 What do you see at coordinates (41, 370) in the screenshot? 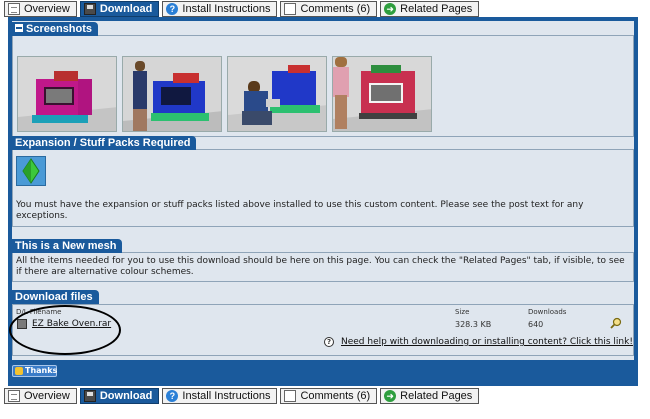
I see `thanks-label: Thanks` at bounding box center [41, 370].